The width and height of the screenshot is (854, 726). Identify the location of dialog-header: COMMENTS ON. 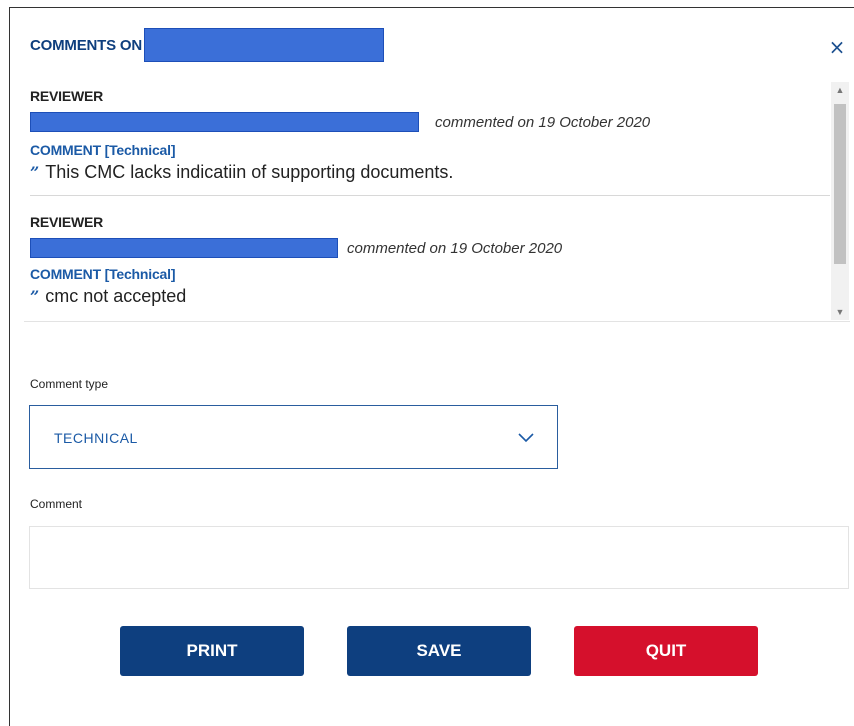
(207, 45).